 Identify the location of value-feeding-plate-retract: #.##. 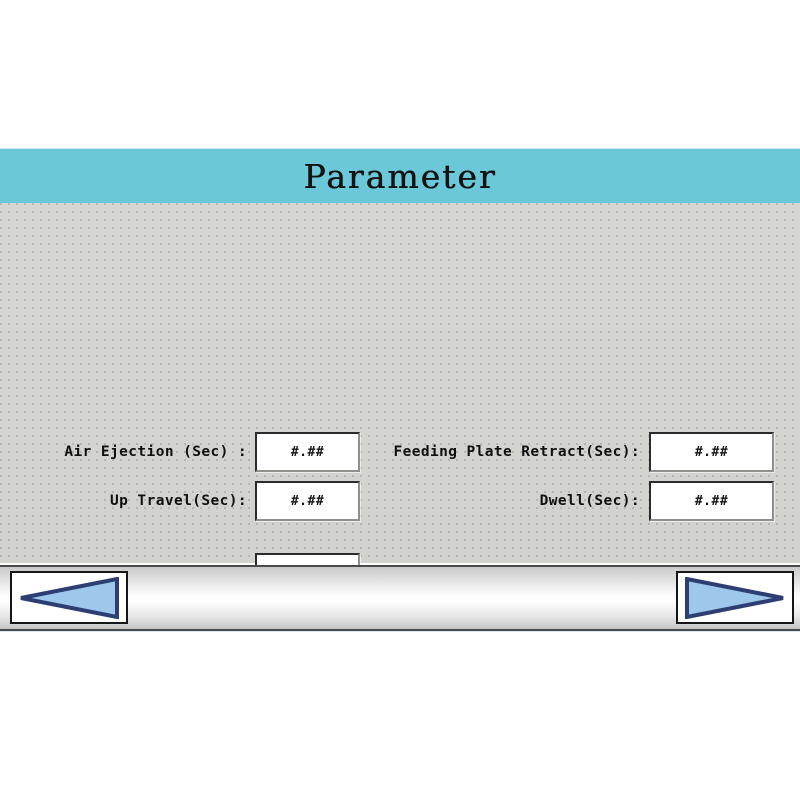
(711, 452).